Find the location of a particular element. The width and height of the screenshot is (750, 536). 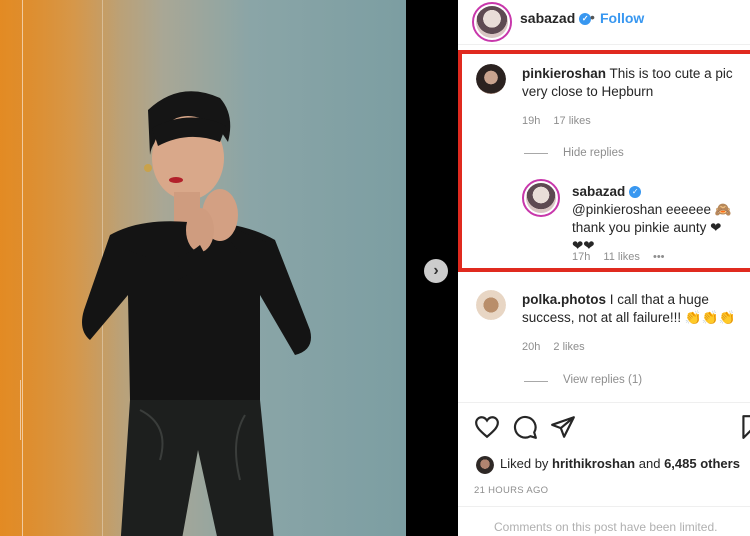

comment-username: polka.photos is located at coordinates (564, 299).